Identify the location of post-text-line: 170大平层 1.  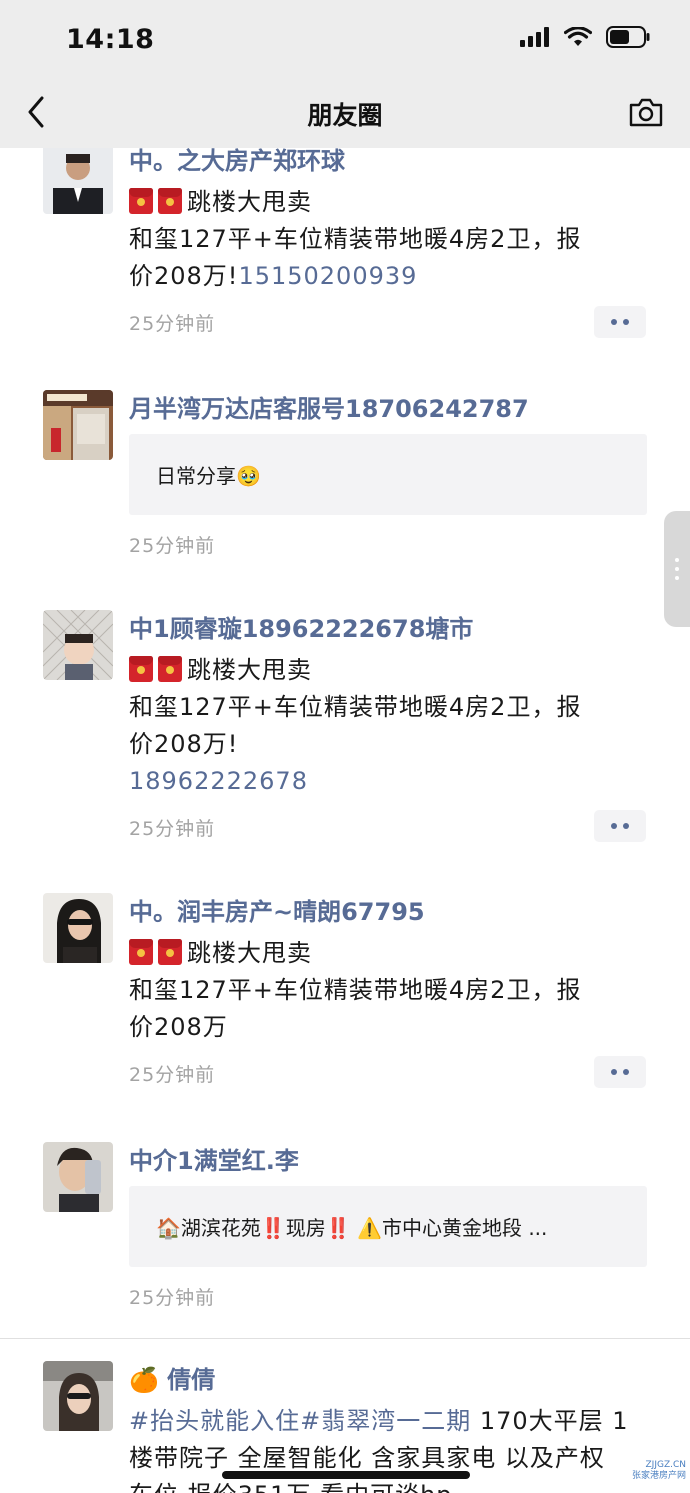
(550, 1421).